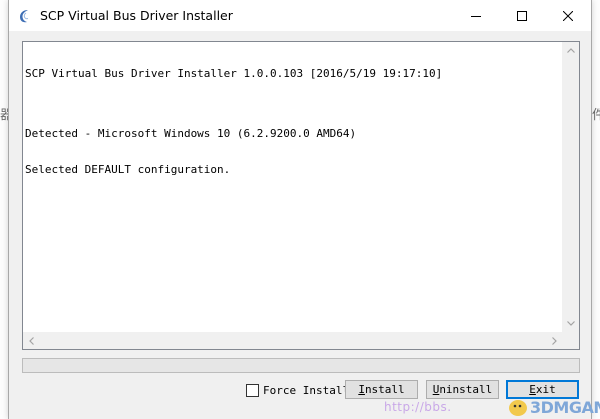 The width and height of the screenshot is (600, 419). What do you see at coordinates (565, 407) in the screenshot?
I see `watermark-brand: 3DMGAME` at bounding box center [565, 407].